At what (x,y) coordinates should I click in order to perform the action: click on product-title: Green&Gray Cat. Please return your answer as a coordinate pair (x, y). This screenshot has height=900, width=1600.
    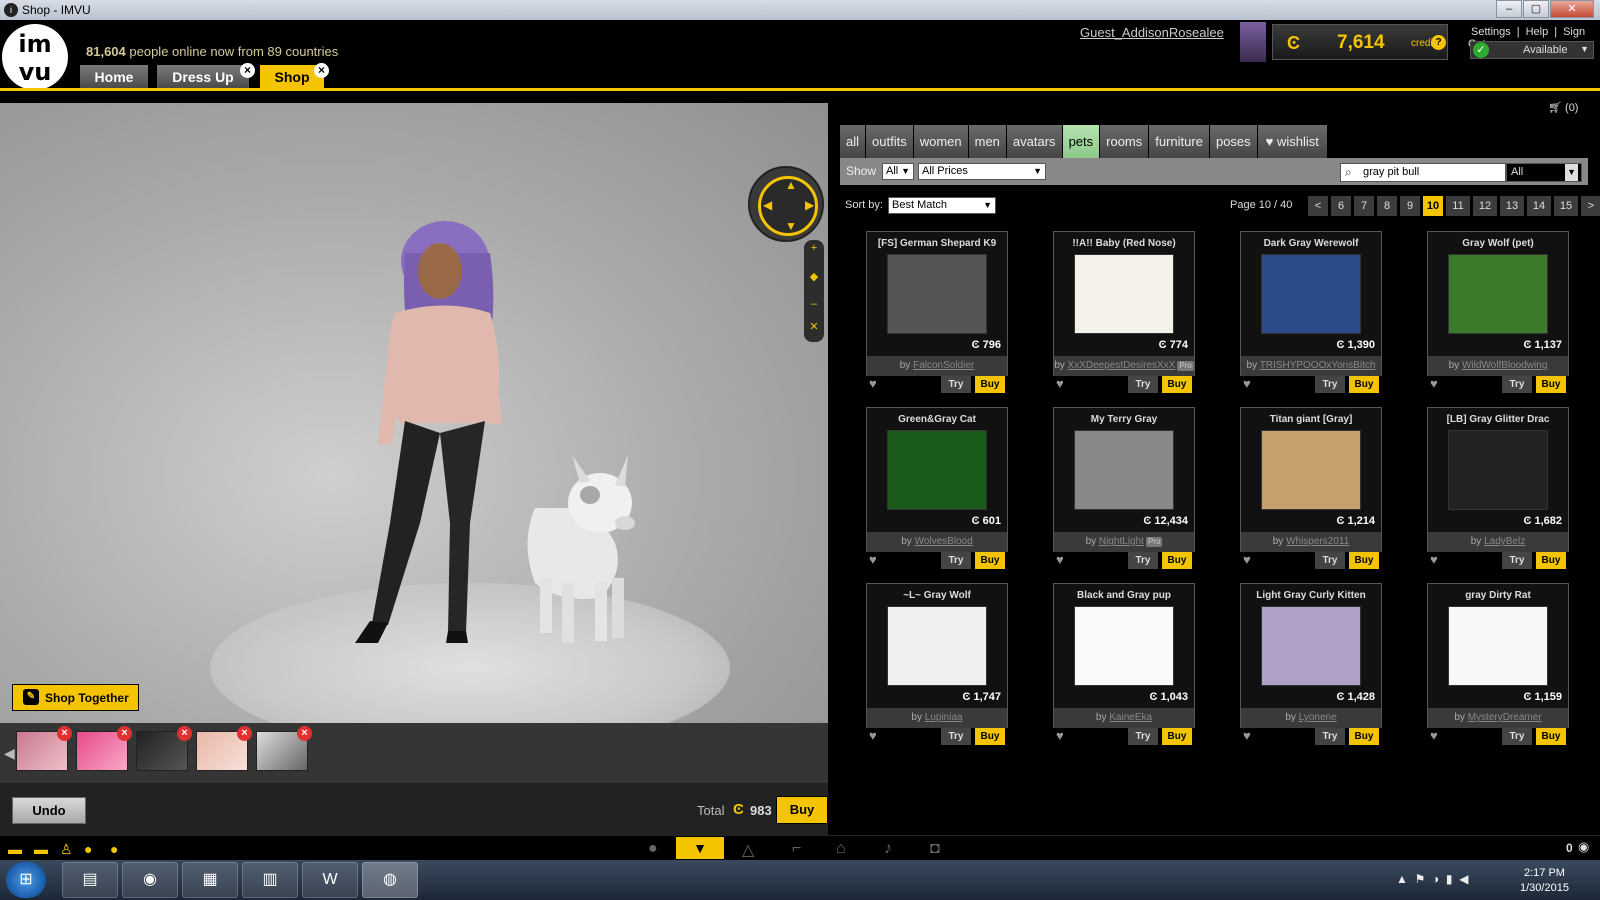
    Looking at the image, I should click on (937, 419).